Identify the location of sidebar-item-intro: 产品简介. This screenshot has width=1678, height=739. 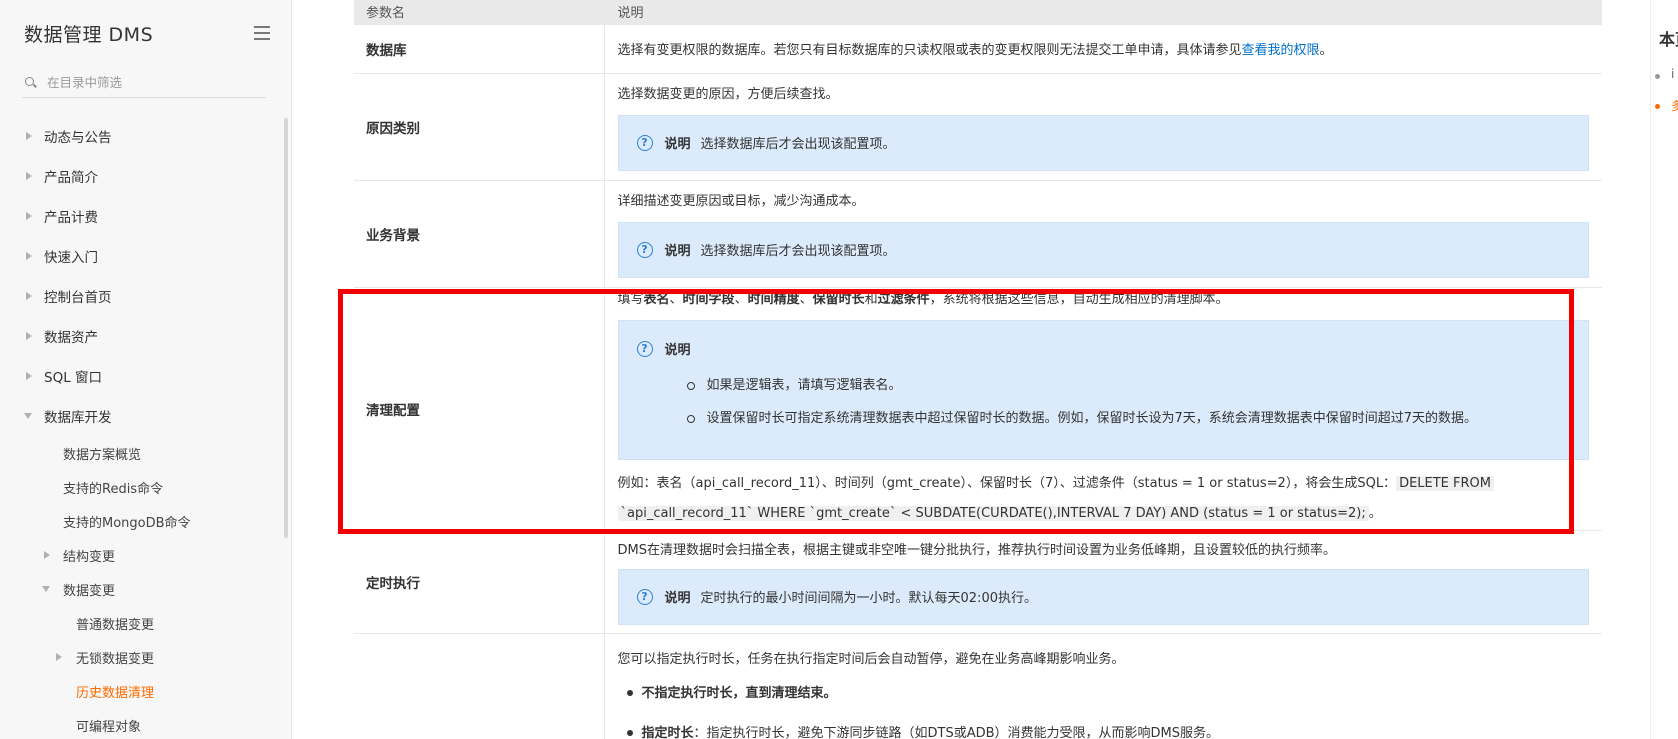
(145, 176).